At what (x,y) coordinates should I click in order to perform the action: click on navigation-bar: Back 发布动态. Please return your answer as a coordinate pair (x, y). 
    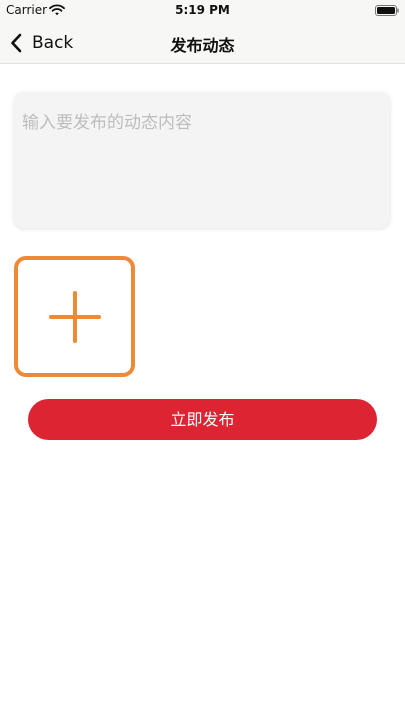
    Looking at the image, I should click on (202, 43).